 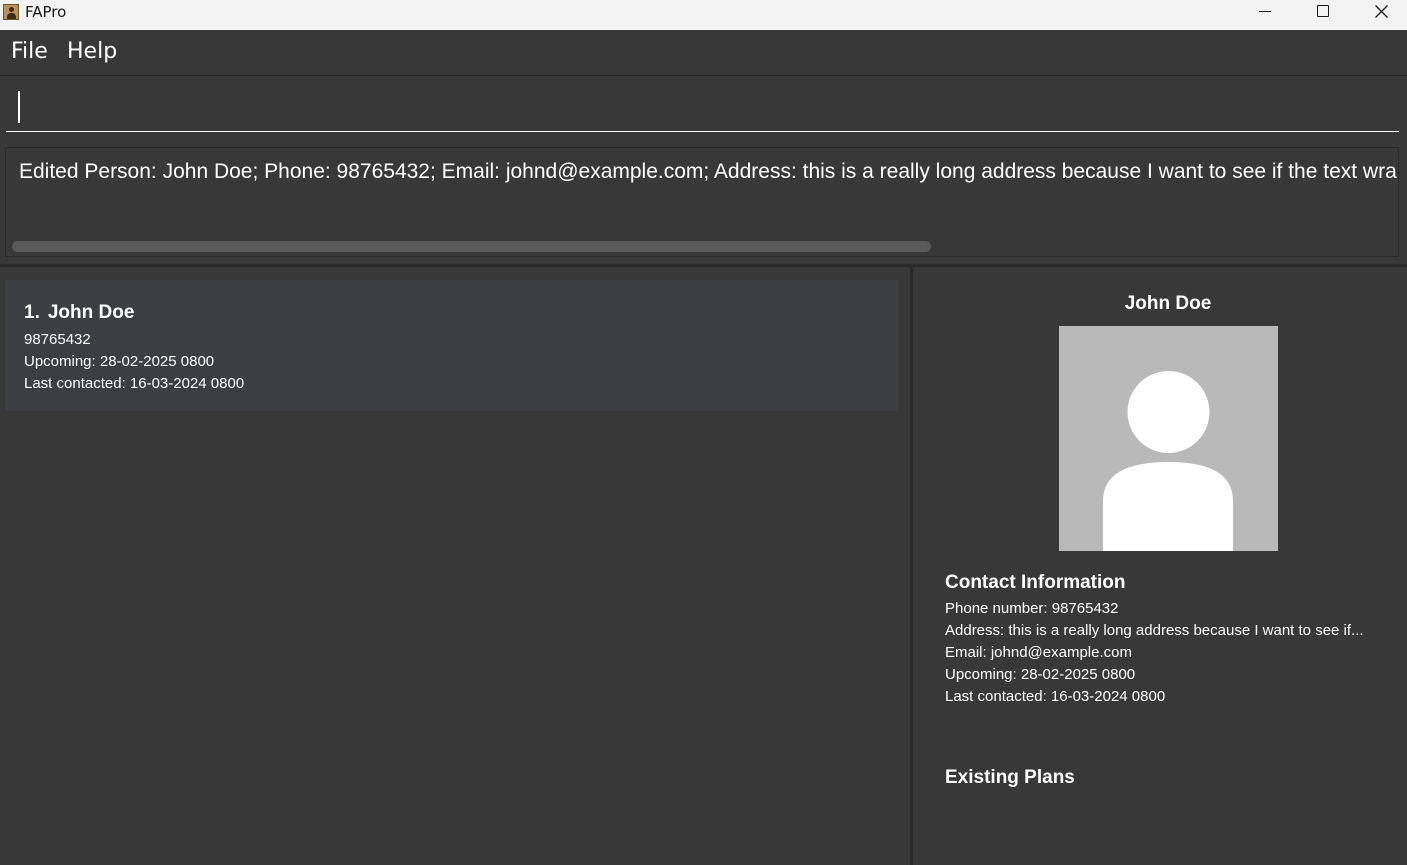 I want to click on text-caret, so click(x=19, y=107).